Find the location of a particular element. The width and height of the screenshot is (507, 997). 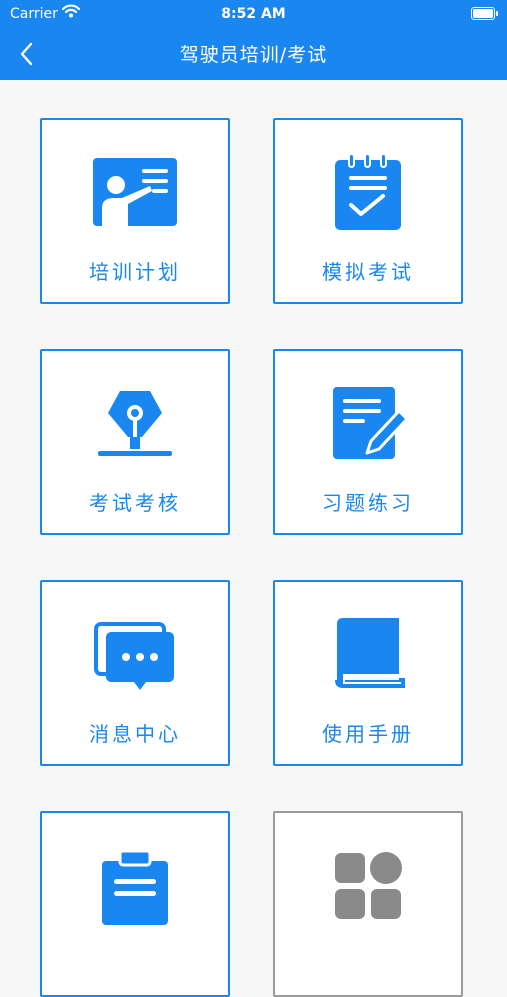

tile-label: 习题练习 is located at coordinates (368, 503).